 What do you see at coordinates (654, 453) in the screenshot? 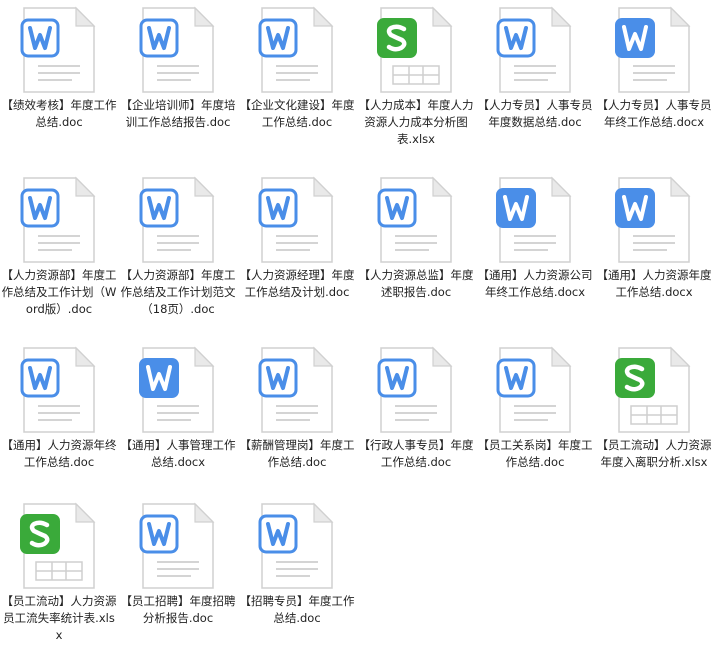
I see `file-name: 【员工流动】人力资源年度入离职分析.xlsx` at bounding box center [654, 453].